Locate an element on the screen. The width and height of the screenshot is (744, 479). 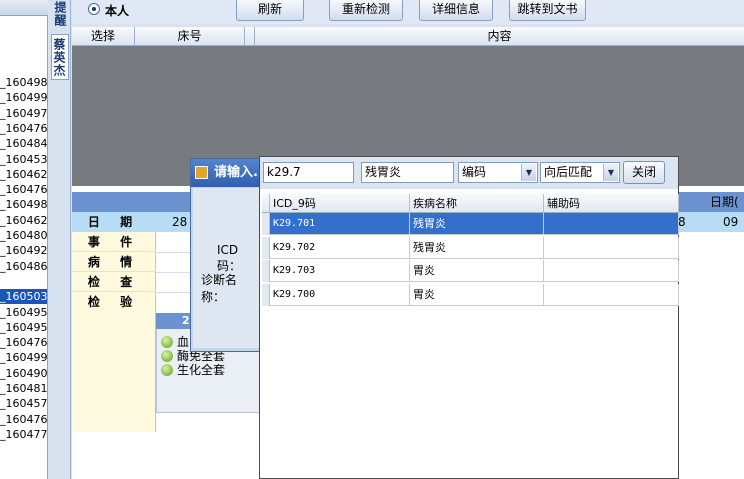
input-dialog-body: ICD码： 诊断名称： is located at coordinates (226, 268).